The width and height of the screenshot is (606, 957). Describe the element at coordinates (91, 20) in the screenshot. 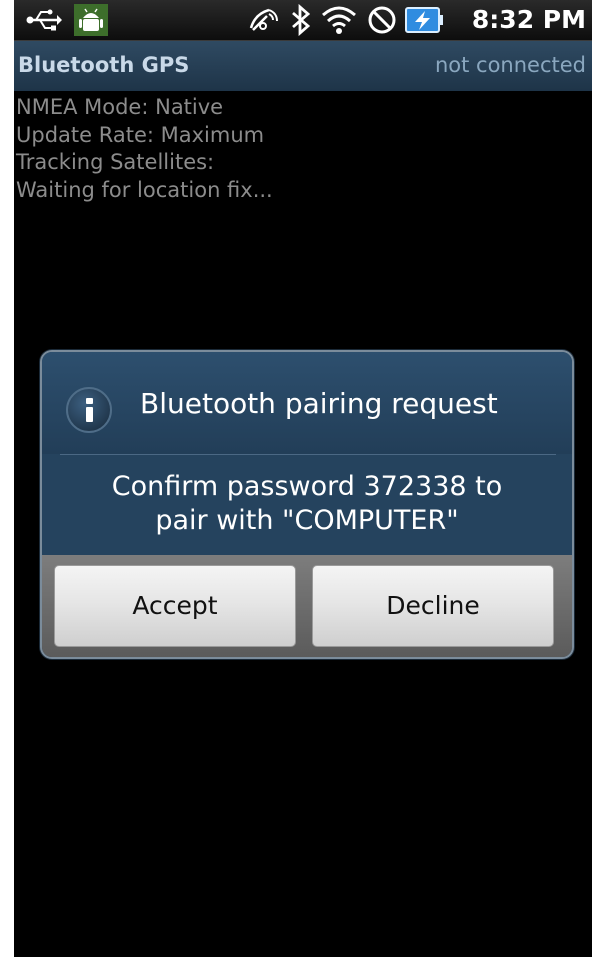

I see `android-debug-icon` at that location.